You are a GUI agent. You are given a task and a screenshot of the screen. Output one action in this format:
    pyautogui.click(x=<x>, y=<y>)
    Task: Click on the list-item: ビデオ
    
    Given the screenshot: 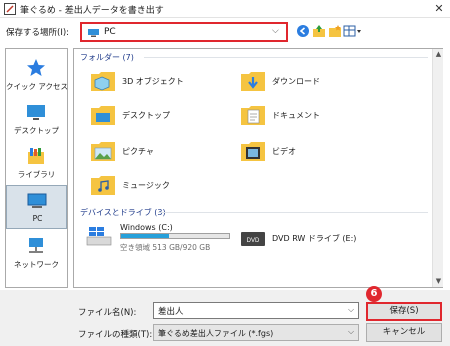 What is the action you would take?
    pyautogui.click(x=310, y=151)
    